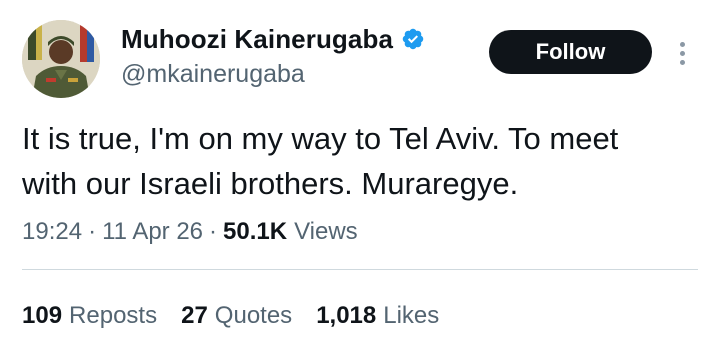 The width and height of the screenshot is (720, 353). I want to click on likes-label: Likes, so click(411, 315).